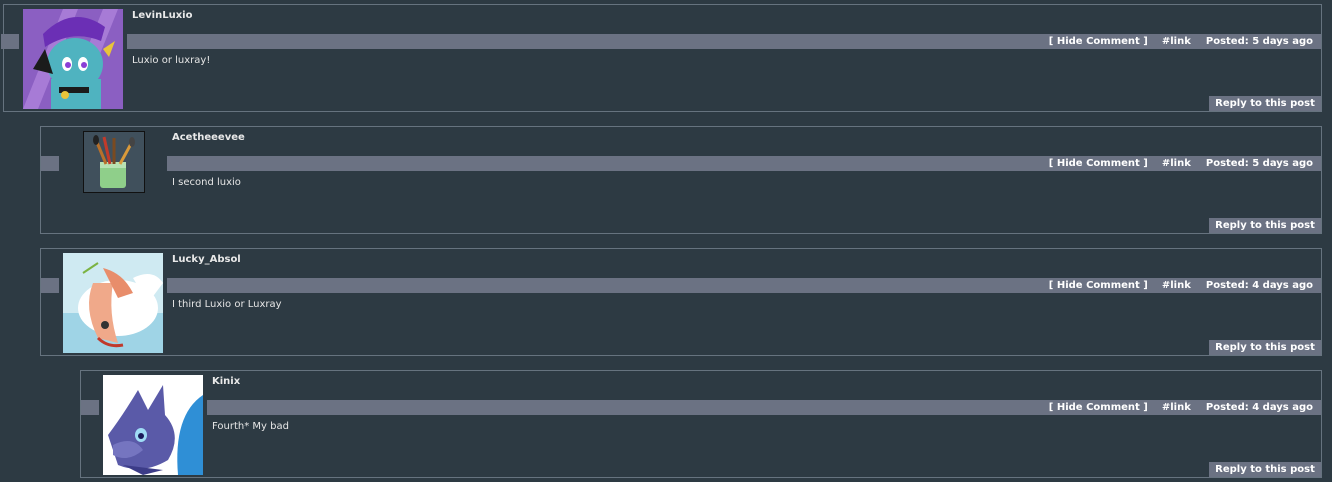 Image resolution: width=1332 pixels, height=482 pixels. I want to click on absol-avatar-icon, so click(113, 303).